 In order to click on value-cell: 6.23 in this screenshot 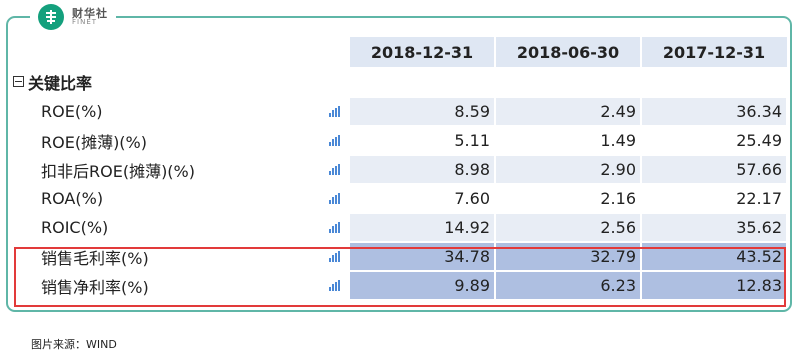, I will do `click(567, 284)`.